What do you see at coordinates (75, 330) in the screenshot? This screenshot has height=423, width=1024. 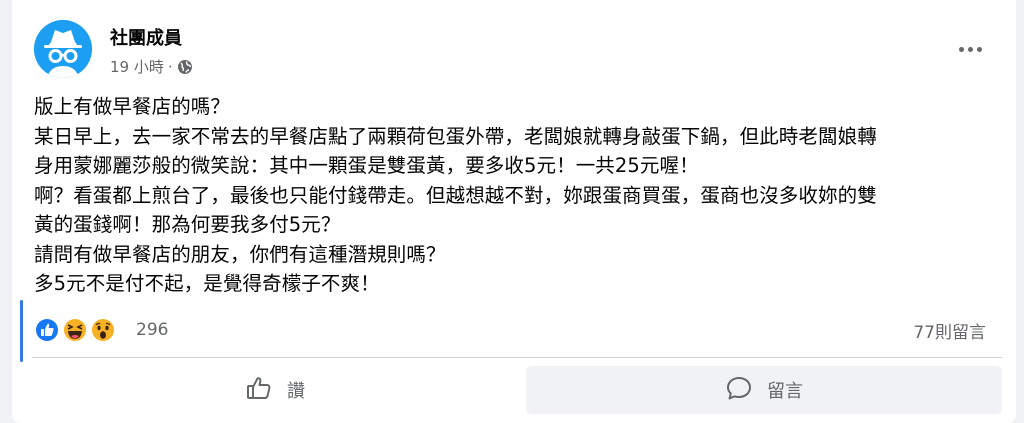 I see `haha-reaction-icon` at bounding box center [75, 330].